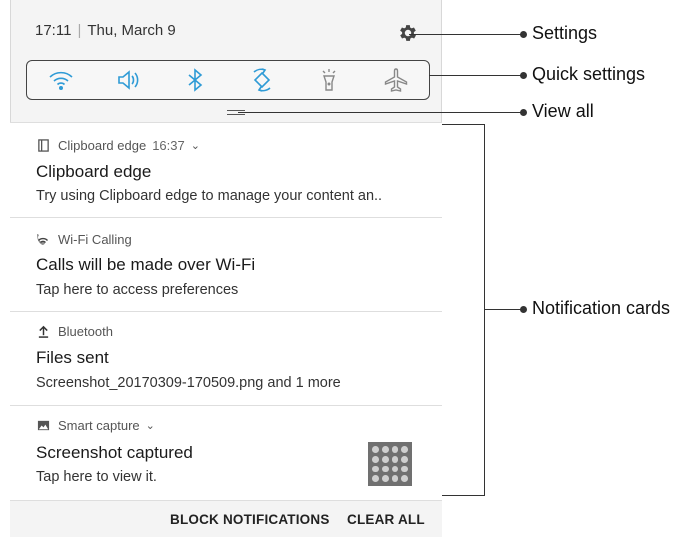 This screenshot has width=699, height=537. I want to click on sound-icon, so click(128, 80).